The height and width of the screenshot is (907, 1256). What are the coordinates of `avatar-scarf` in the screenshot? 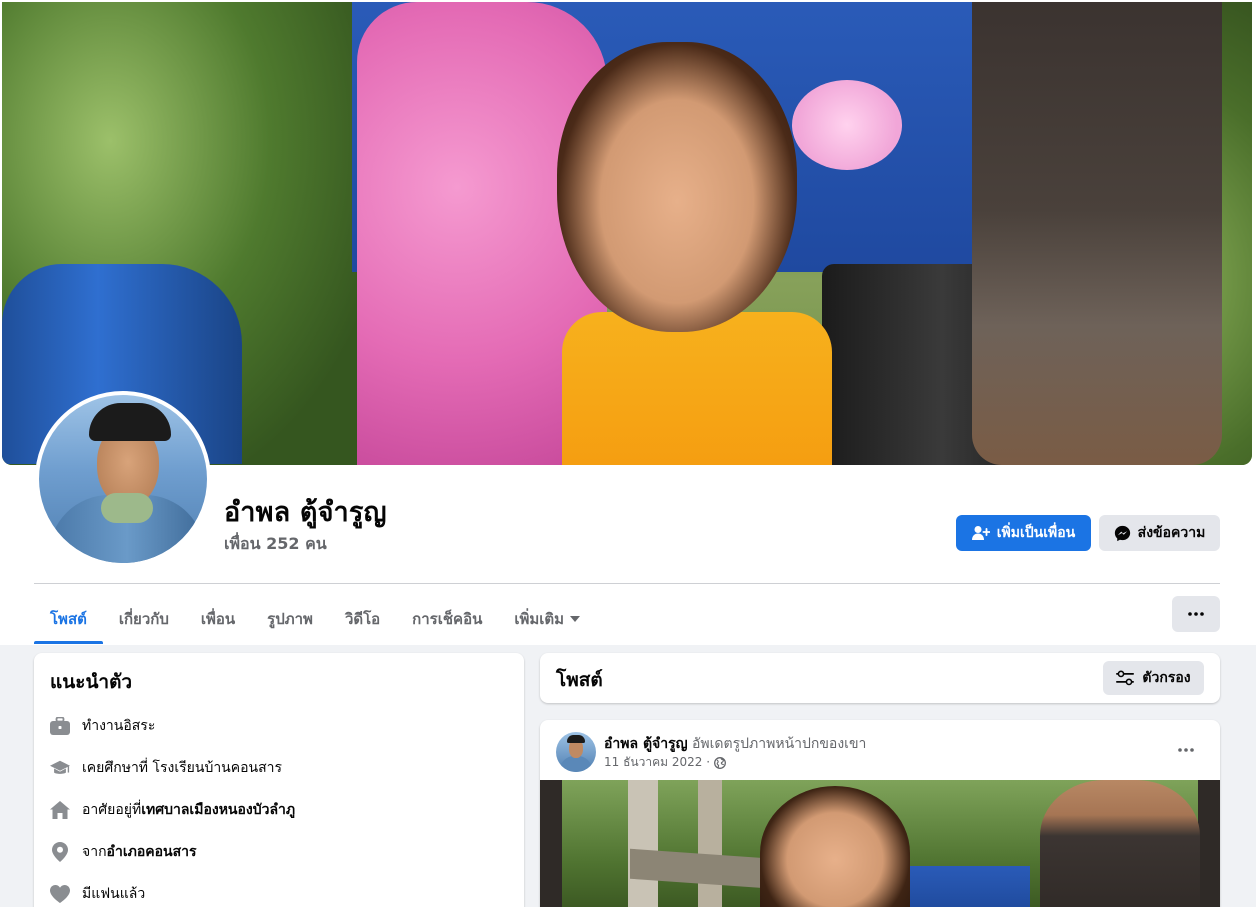 It's located at (127, 508).